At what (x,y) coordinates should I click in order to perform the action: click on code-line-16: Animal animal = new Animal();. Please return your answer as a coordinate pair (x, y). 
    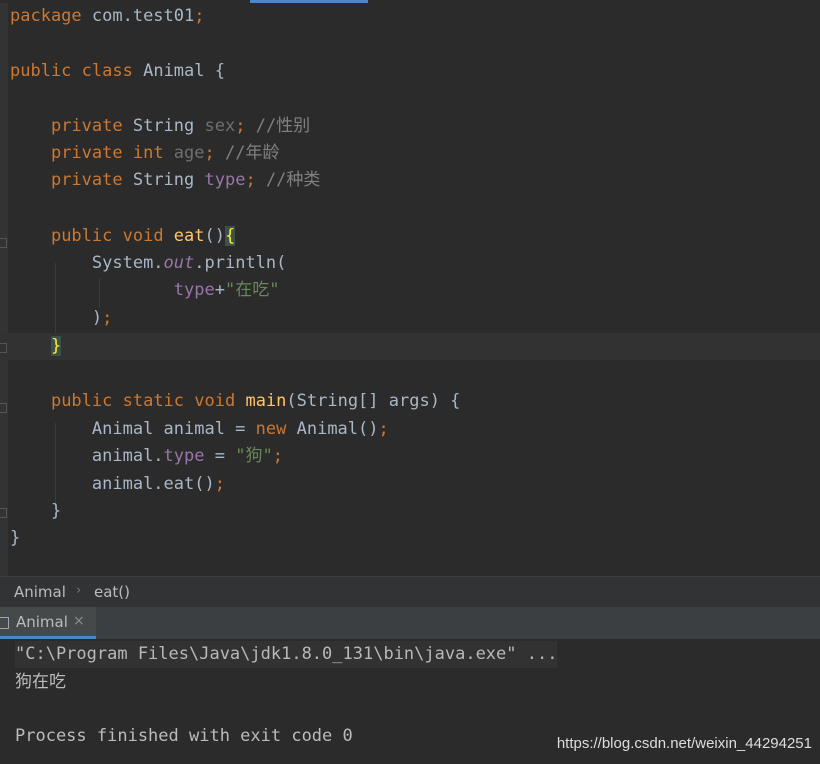
    Looking at the image, I should click on (240, 429).